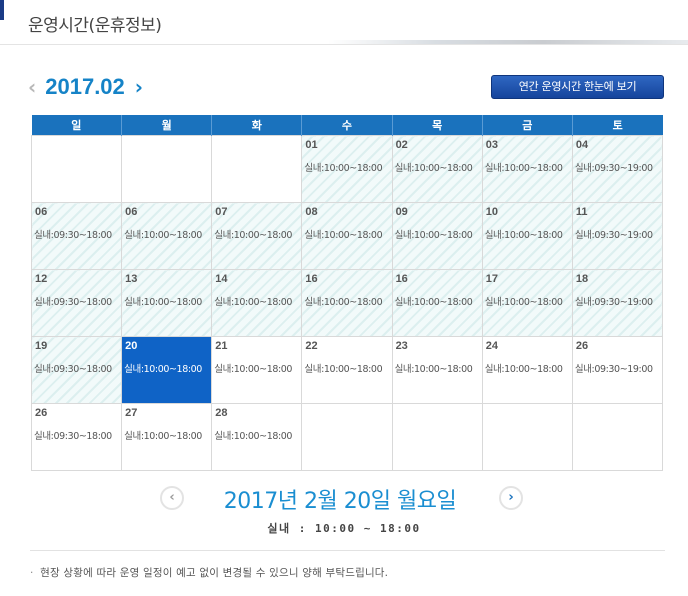 This screenshot has width=688, height=596. I want to click on day-number: 21, so click(221, 346).